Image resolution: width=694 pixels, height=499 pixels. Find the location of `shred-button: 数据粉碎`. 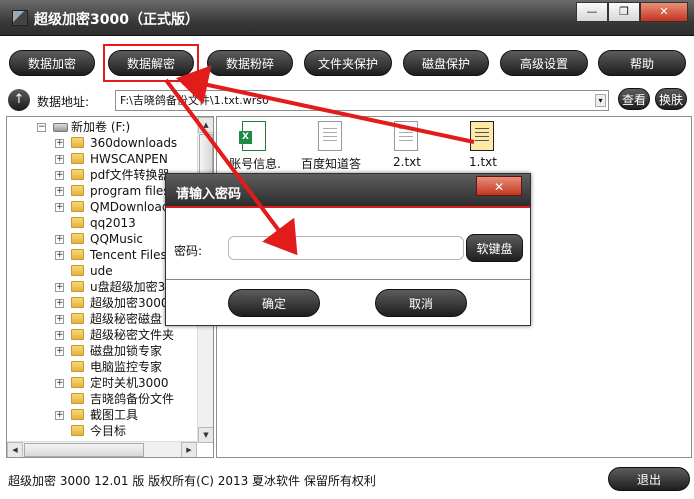

shred-button: 数据粉碎 is located at coordinates (250, 63).